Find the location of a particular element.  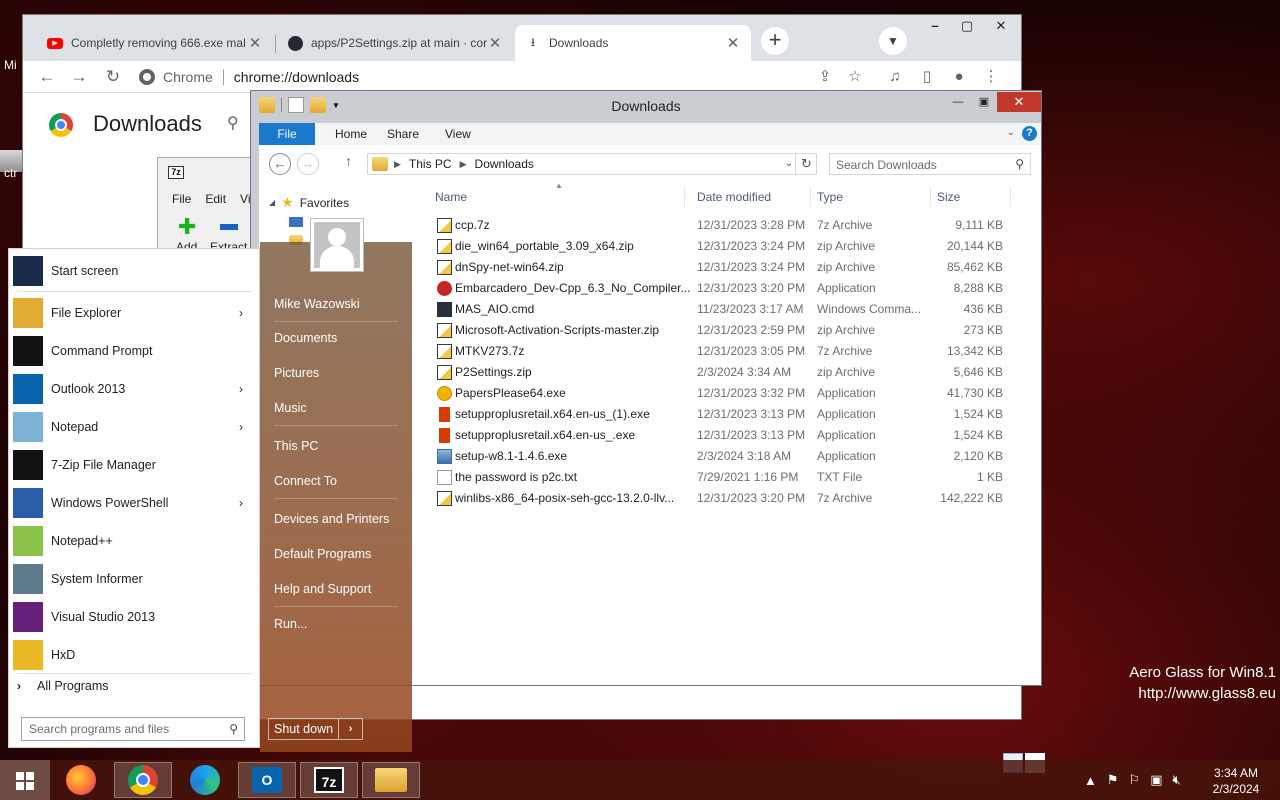

maximize-button: ▣ is located at coordinates (984, 103).